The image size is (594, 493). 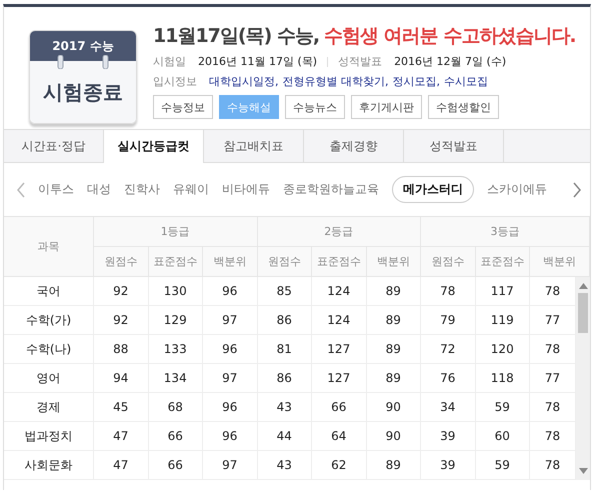 What do you see at coordinates (503, 436) in the screenshot?
I see `table-cell: 60` at bounding box center [503, 436].